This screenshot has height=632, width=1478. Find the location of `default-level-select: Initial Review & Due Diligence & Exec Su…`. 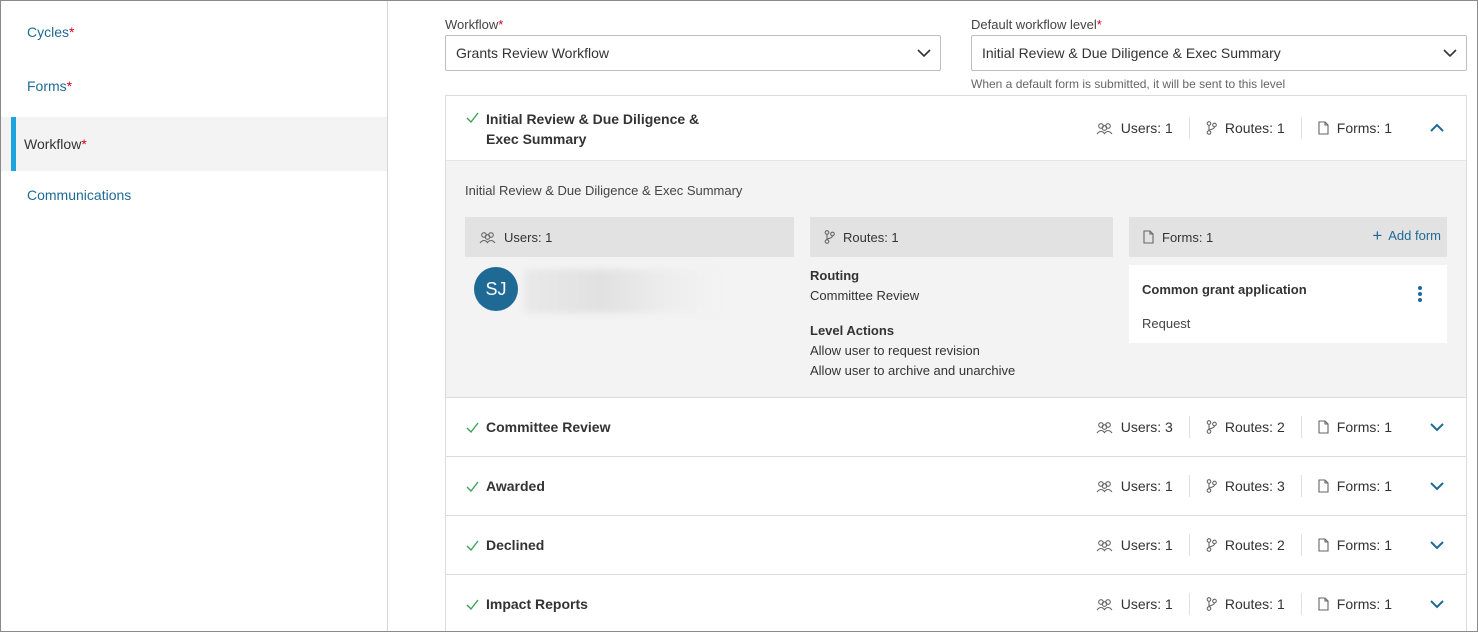

default-level-select: Initial Review & Due Diligence & Exec Su… is located at coordinates (1219, 53).